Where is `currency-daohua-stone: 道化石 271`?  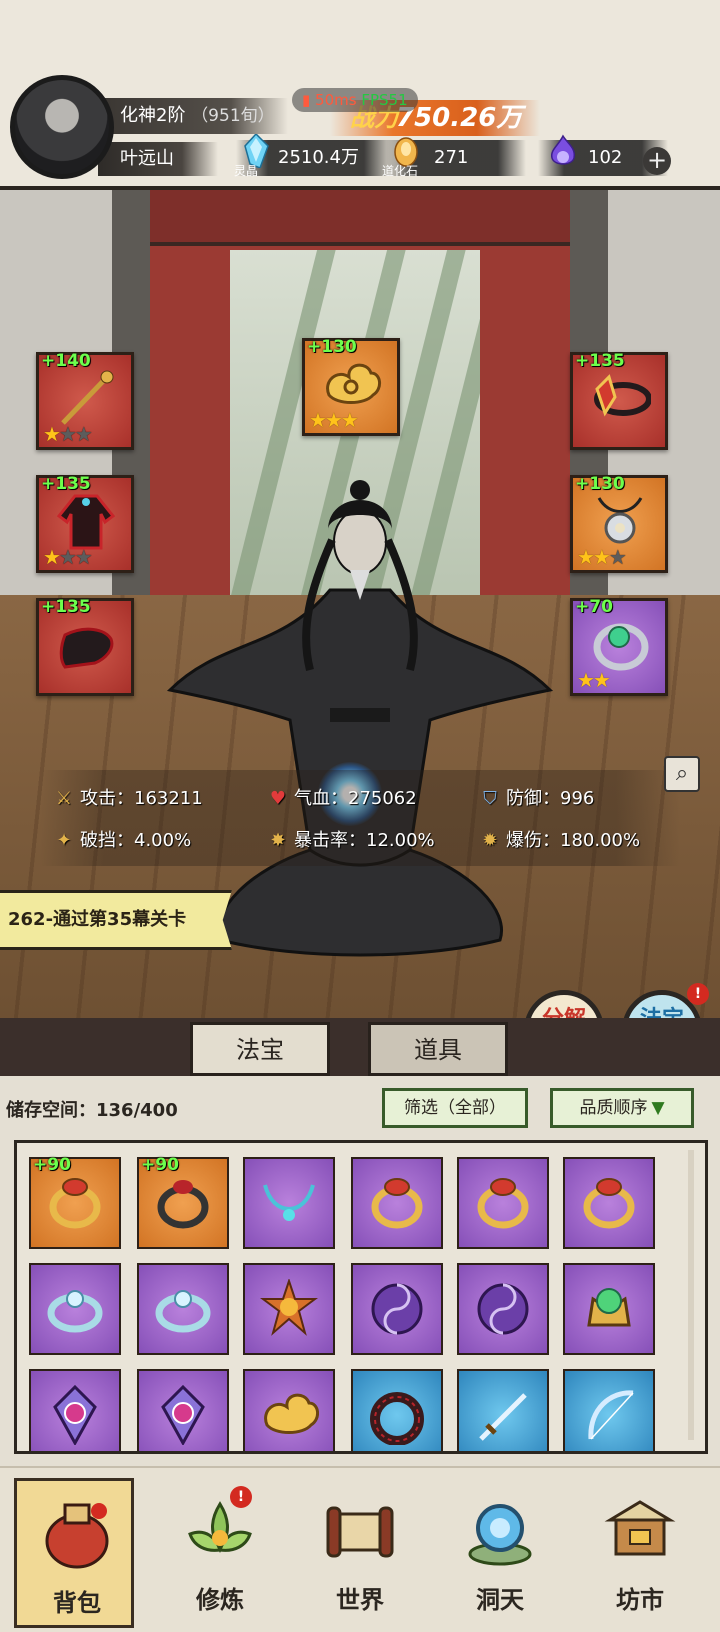 currency-daohua-stone: 道化石 271 is located at coordinates (454, 157).